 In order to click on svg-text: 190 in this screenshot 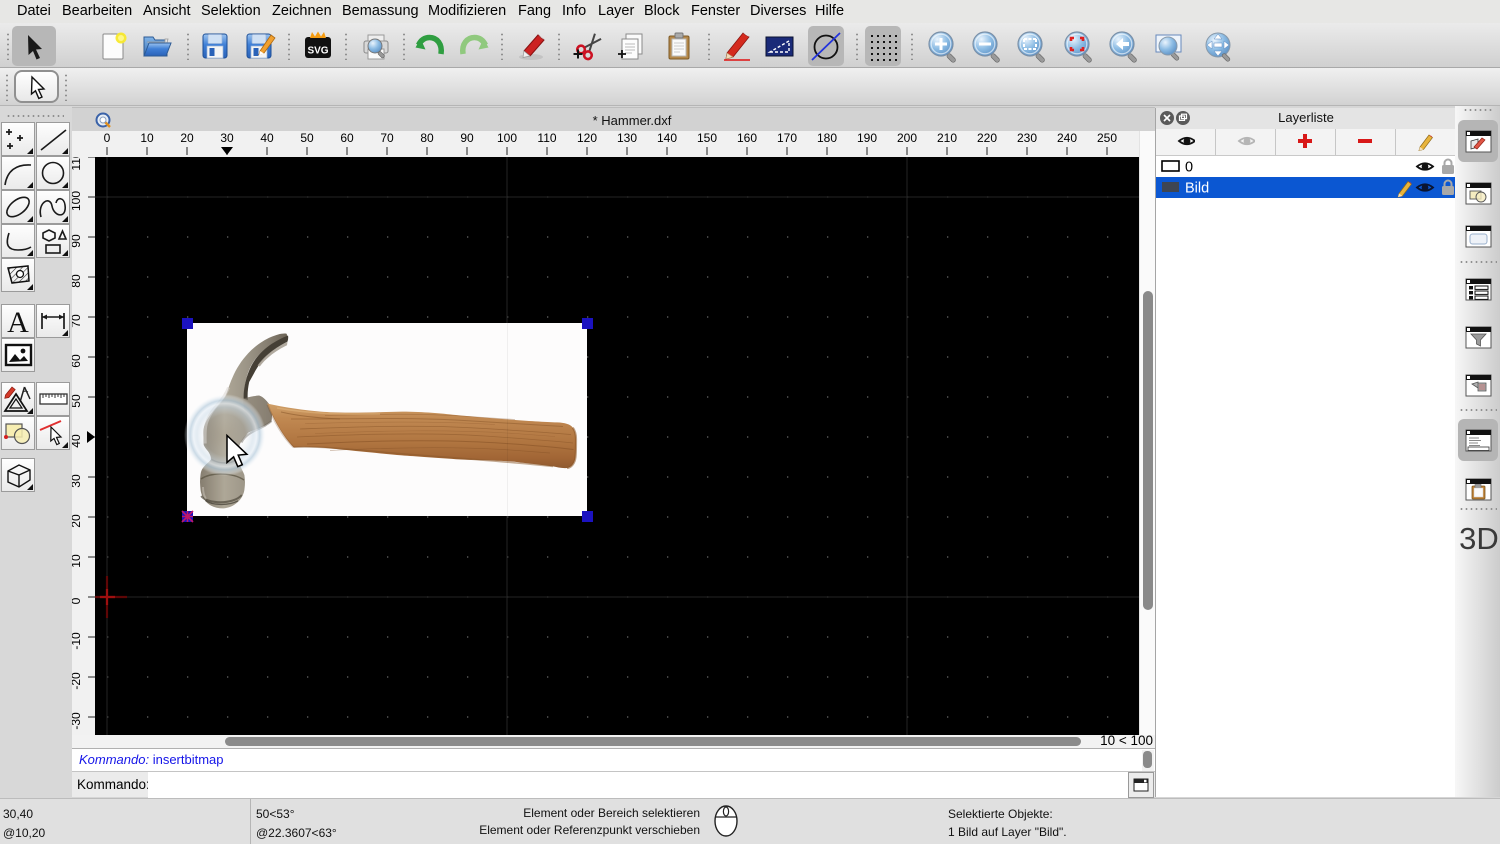, I will do `click(867, 138)`.